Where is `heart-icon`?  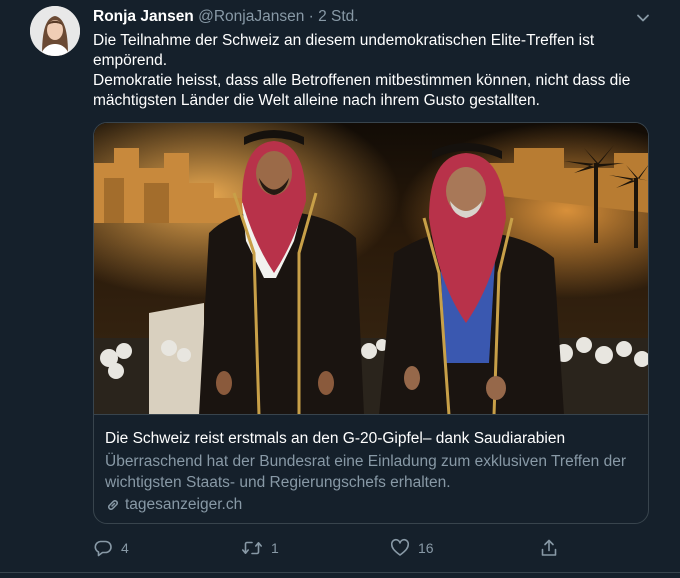 heart-icon is located at coordinates (400, 547).